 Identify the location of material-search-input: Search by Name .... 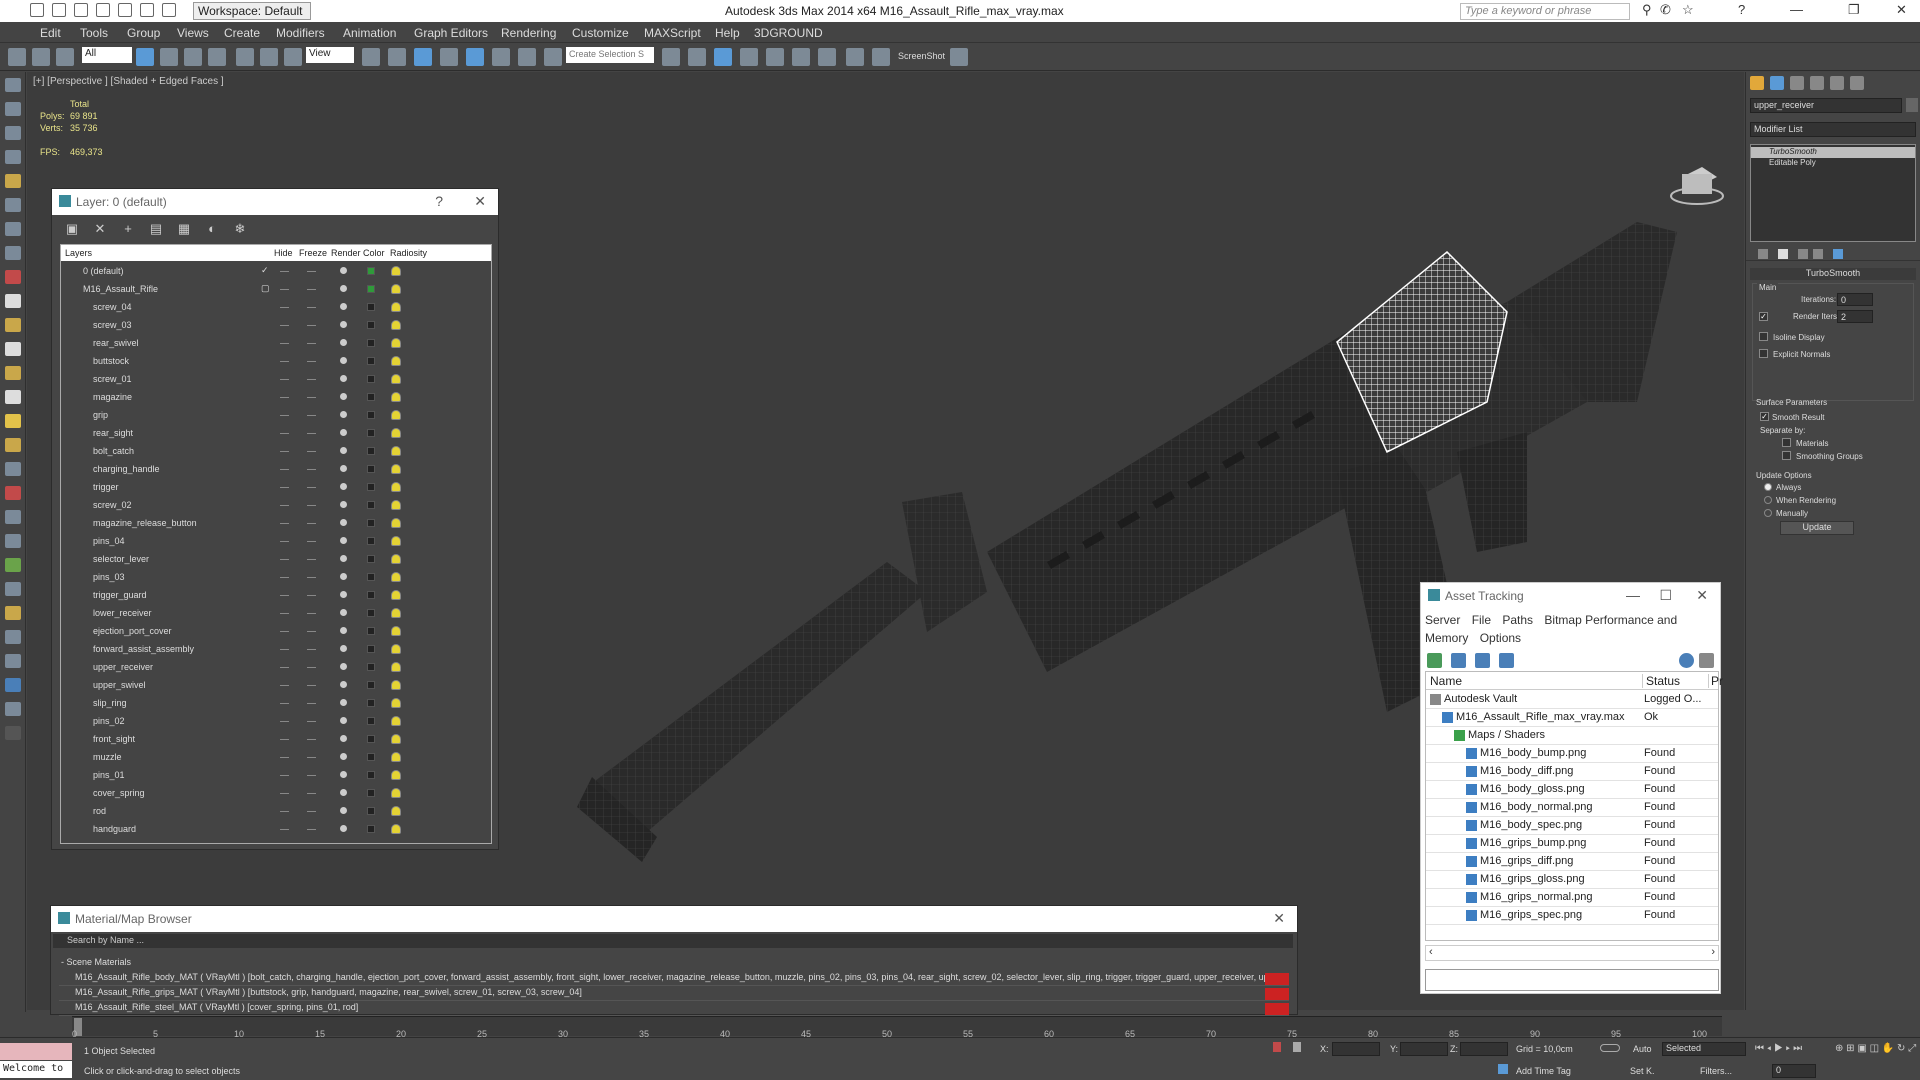
(673, 941).